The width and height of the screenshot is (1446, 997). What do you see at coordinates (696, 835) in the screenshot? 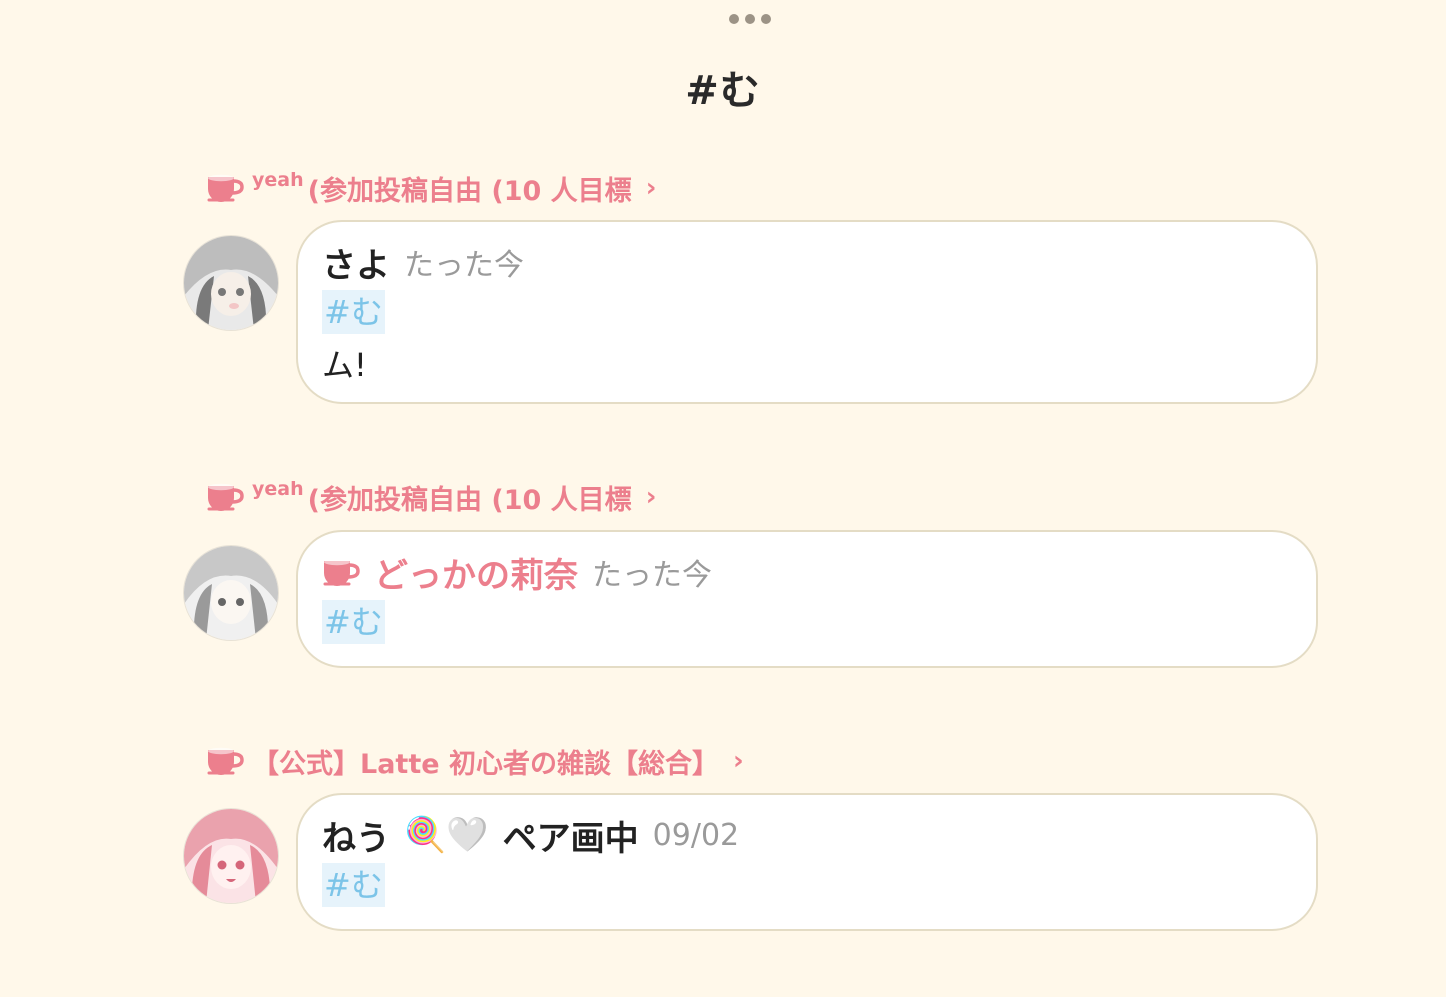
I see `post-time: 09/02` at bounding box center [696, 835].